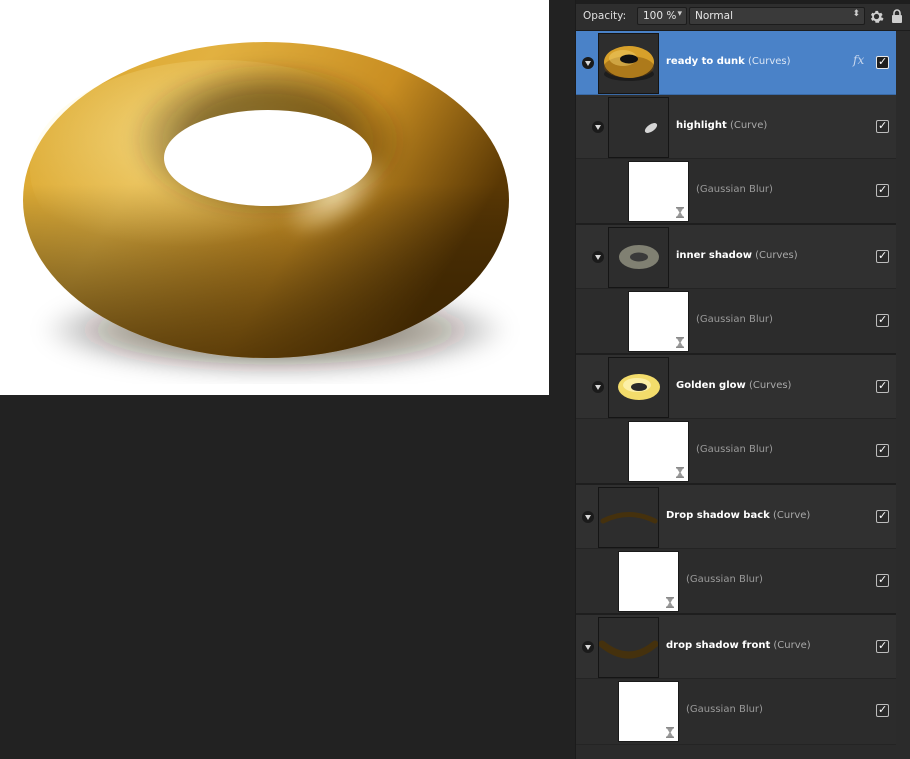 Image resolution: width=910 pixels, height=759 pixels. What do you see at coordinates (711, 385) in the screenshot?
I see `layer-name: Golden glow` at bounding box center [711, 385].